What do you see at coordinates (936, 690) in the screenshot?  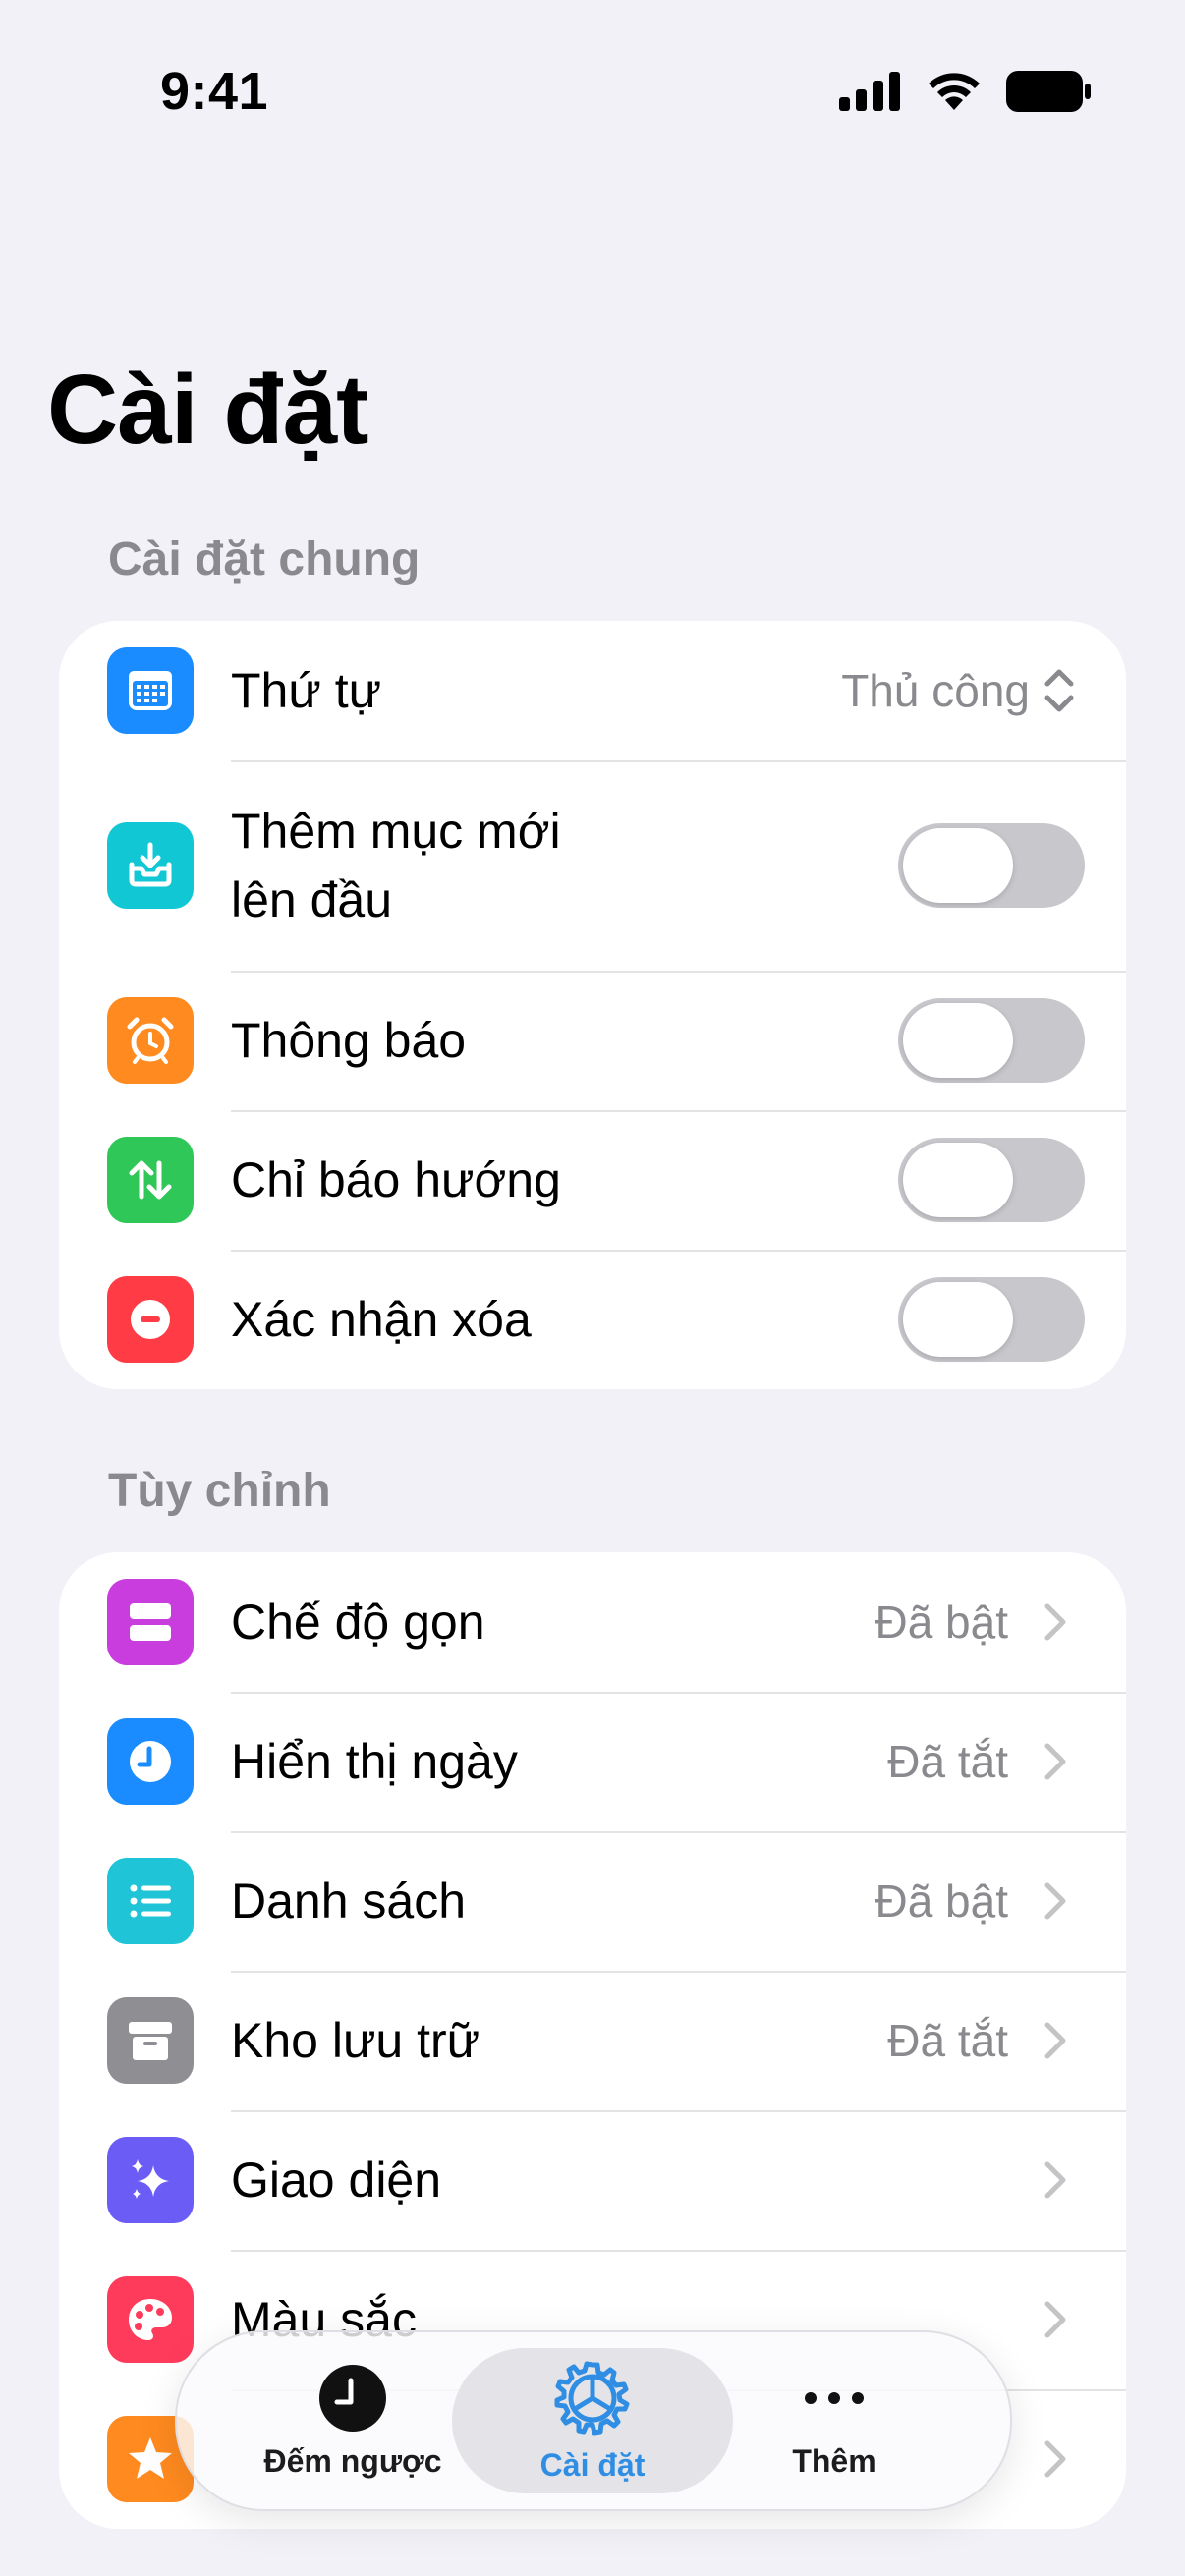 I see `sort-order-value: Thủ công` at bounding box center [936, 690].